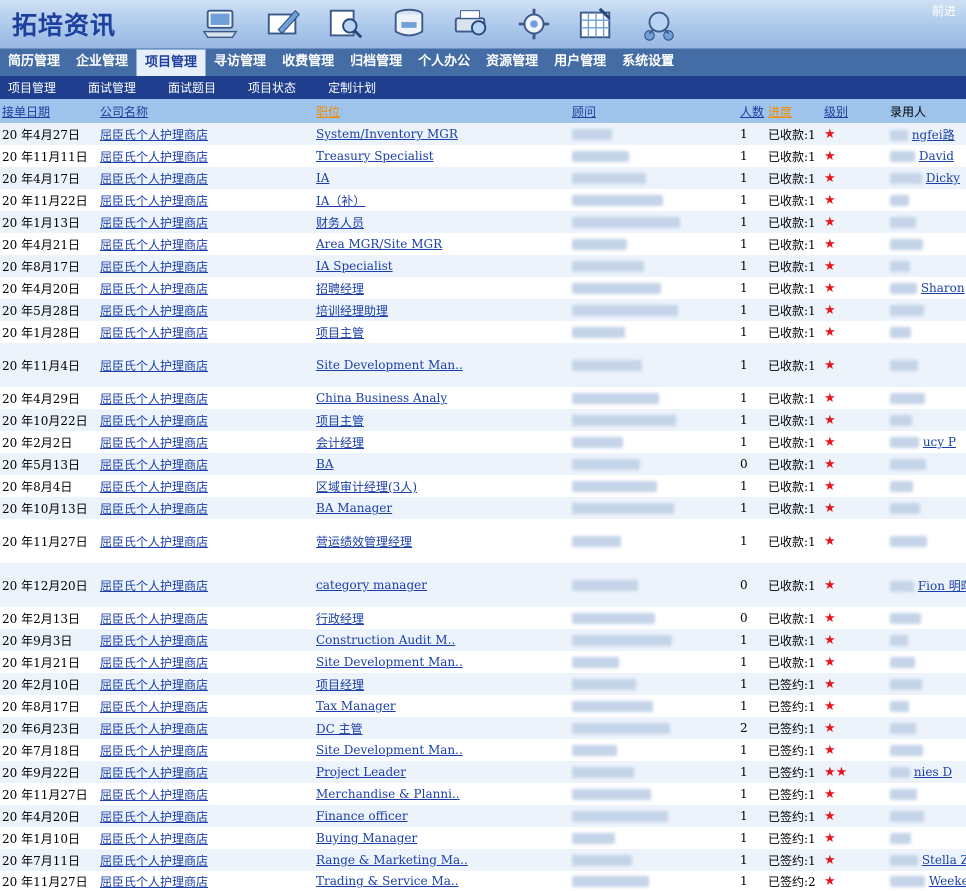  What do you see at coordinates (780, 112) in the screenshot?
I see `col-progress-header: 进度` at bounding box center [780, 112].